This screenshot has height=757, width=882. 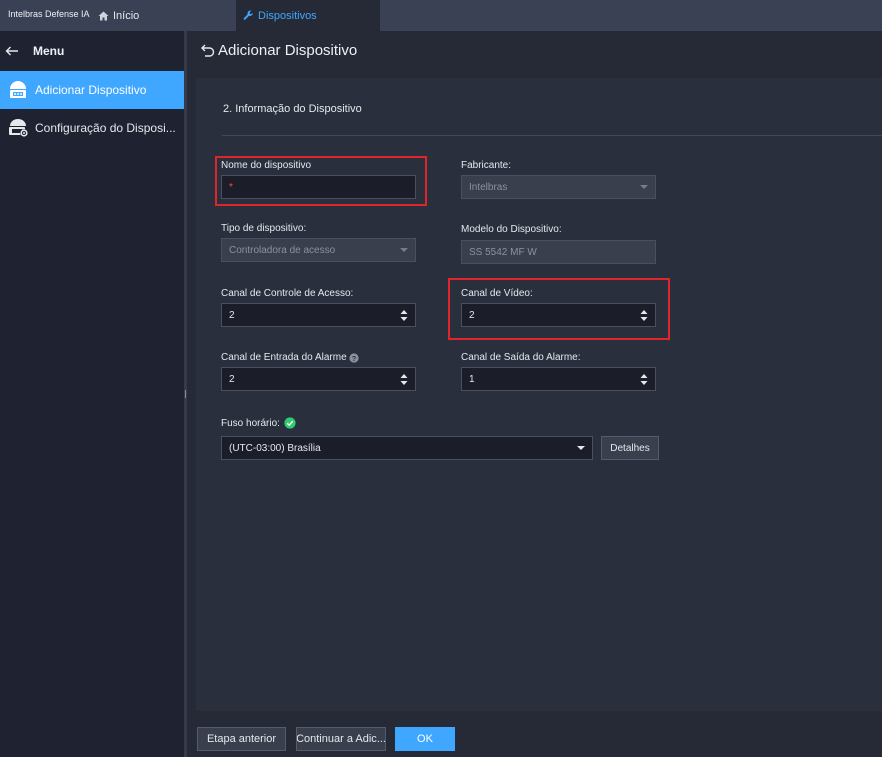 I want to click on app-brand: Intelbras Defense IA, so click(x=49, y=14).